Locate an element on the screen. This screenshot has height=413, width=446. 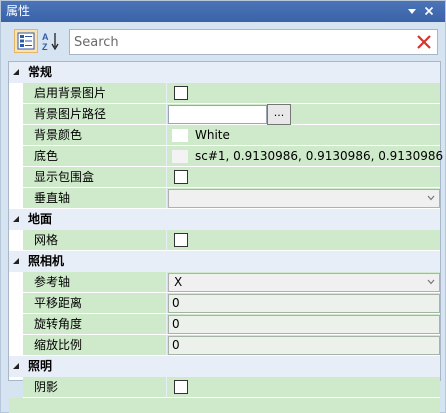
category-label: 照相机 is located at coordinates (46, 261).